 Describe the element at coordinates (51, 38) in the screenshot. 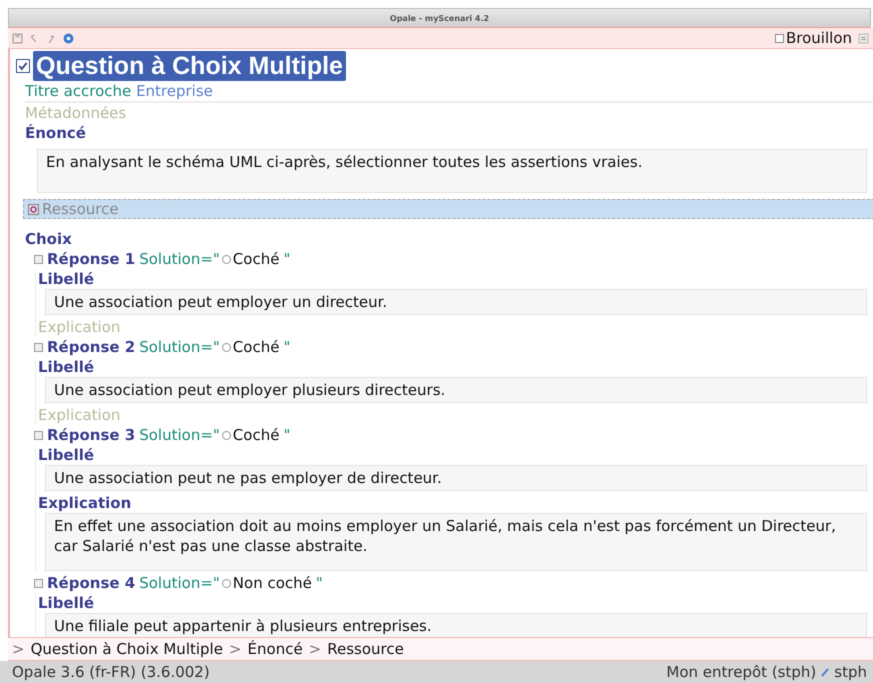

I see `redo-icon` at that location.